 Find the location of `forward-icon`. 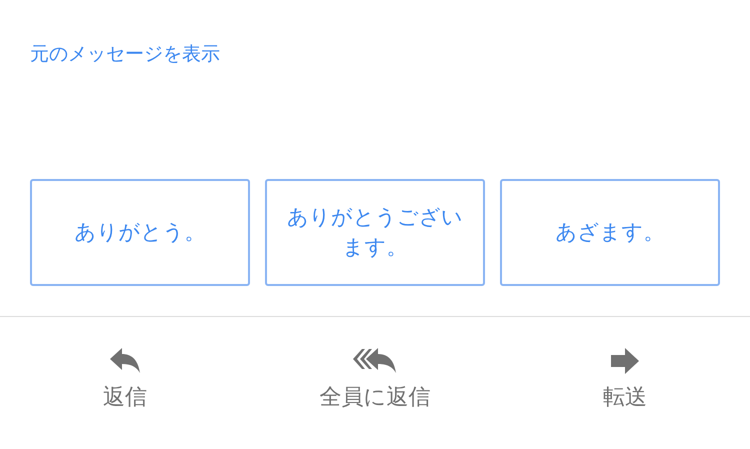

forward-icon is located at coordinates (625, 361).